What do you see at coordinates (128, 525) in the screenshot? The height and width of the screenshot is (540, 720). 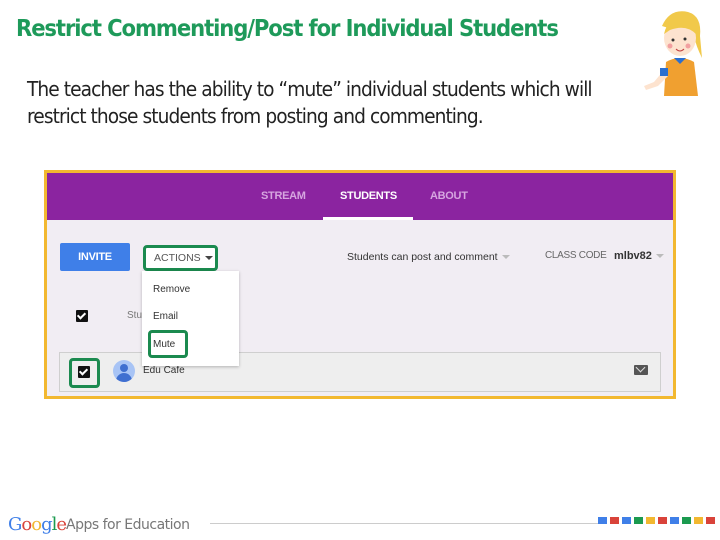 I see `footer-text: Apps for Education` at bounding box center [128, 525].